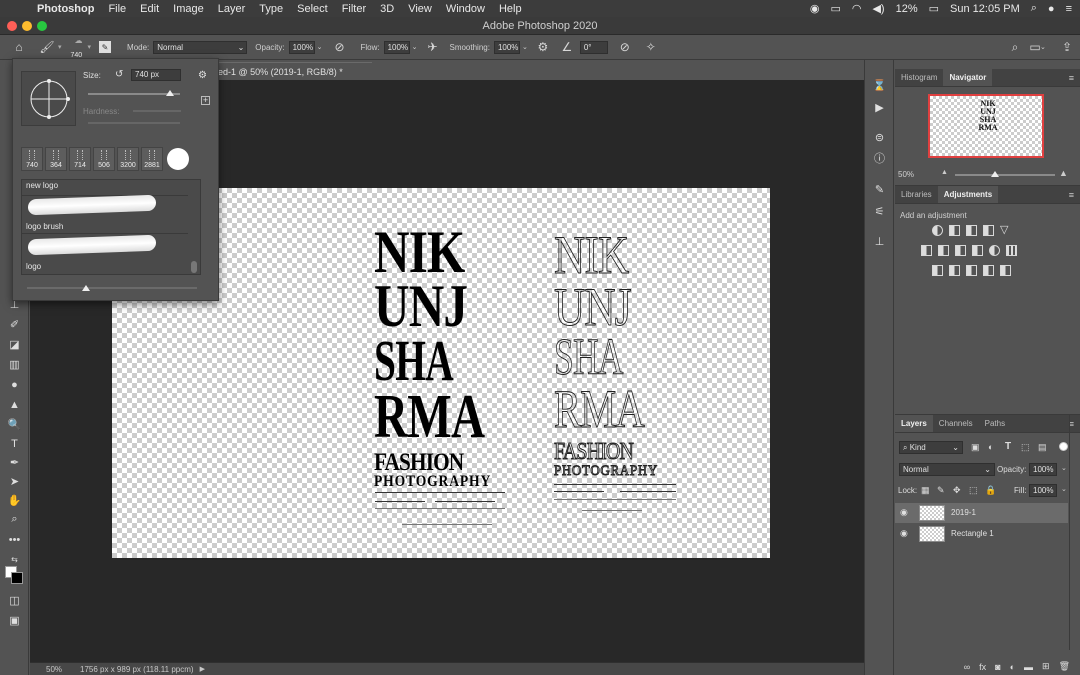 The image size is (1080, 675). What do you see at coordinates (1064, 468) in the screenshot?
I see `layer-opacity-dropdown-icon: ⌄` at bounding box center [1064, 468].